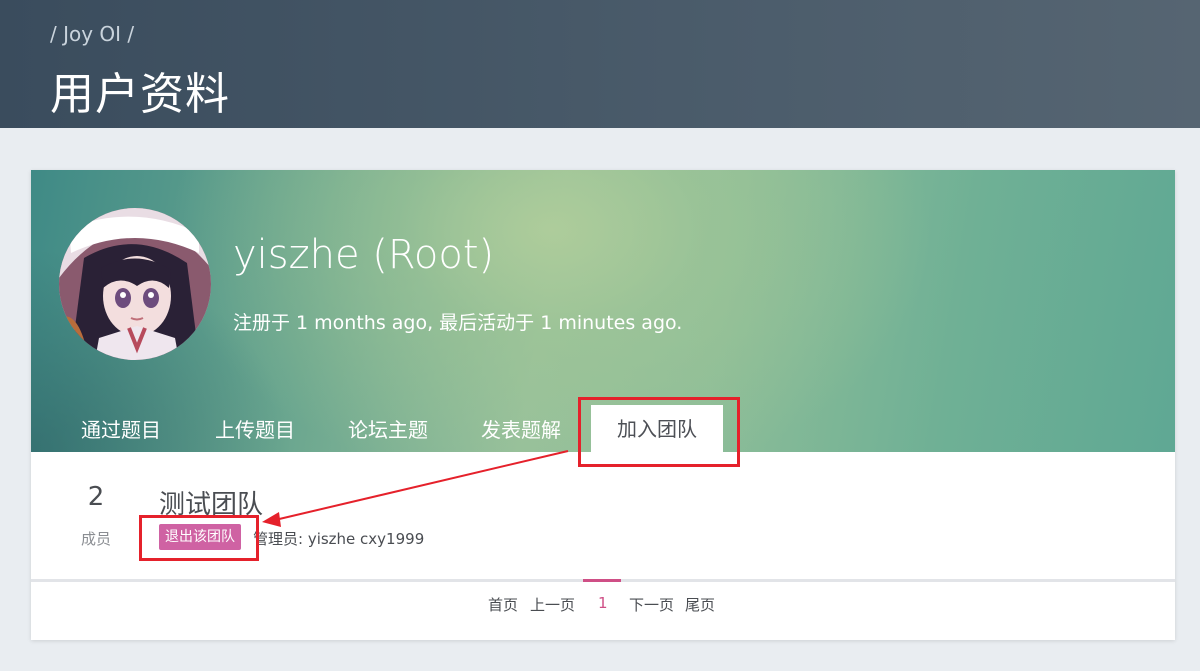 The height and width of the screenshot is (671, 1200). I want to click on last-page-link: 尾页, so click(700, 604).